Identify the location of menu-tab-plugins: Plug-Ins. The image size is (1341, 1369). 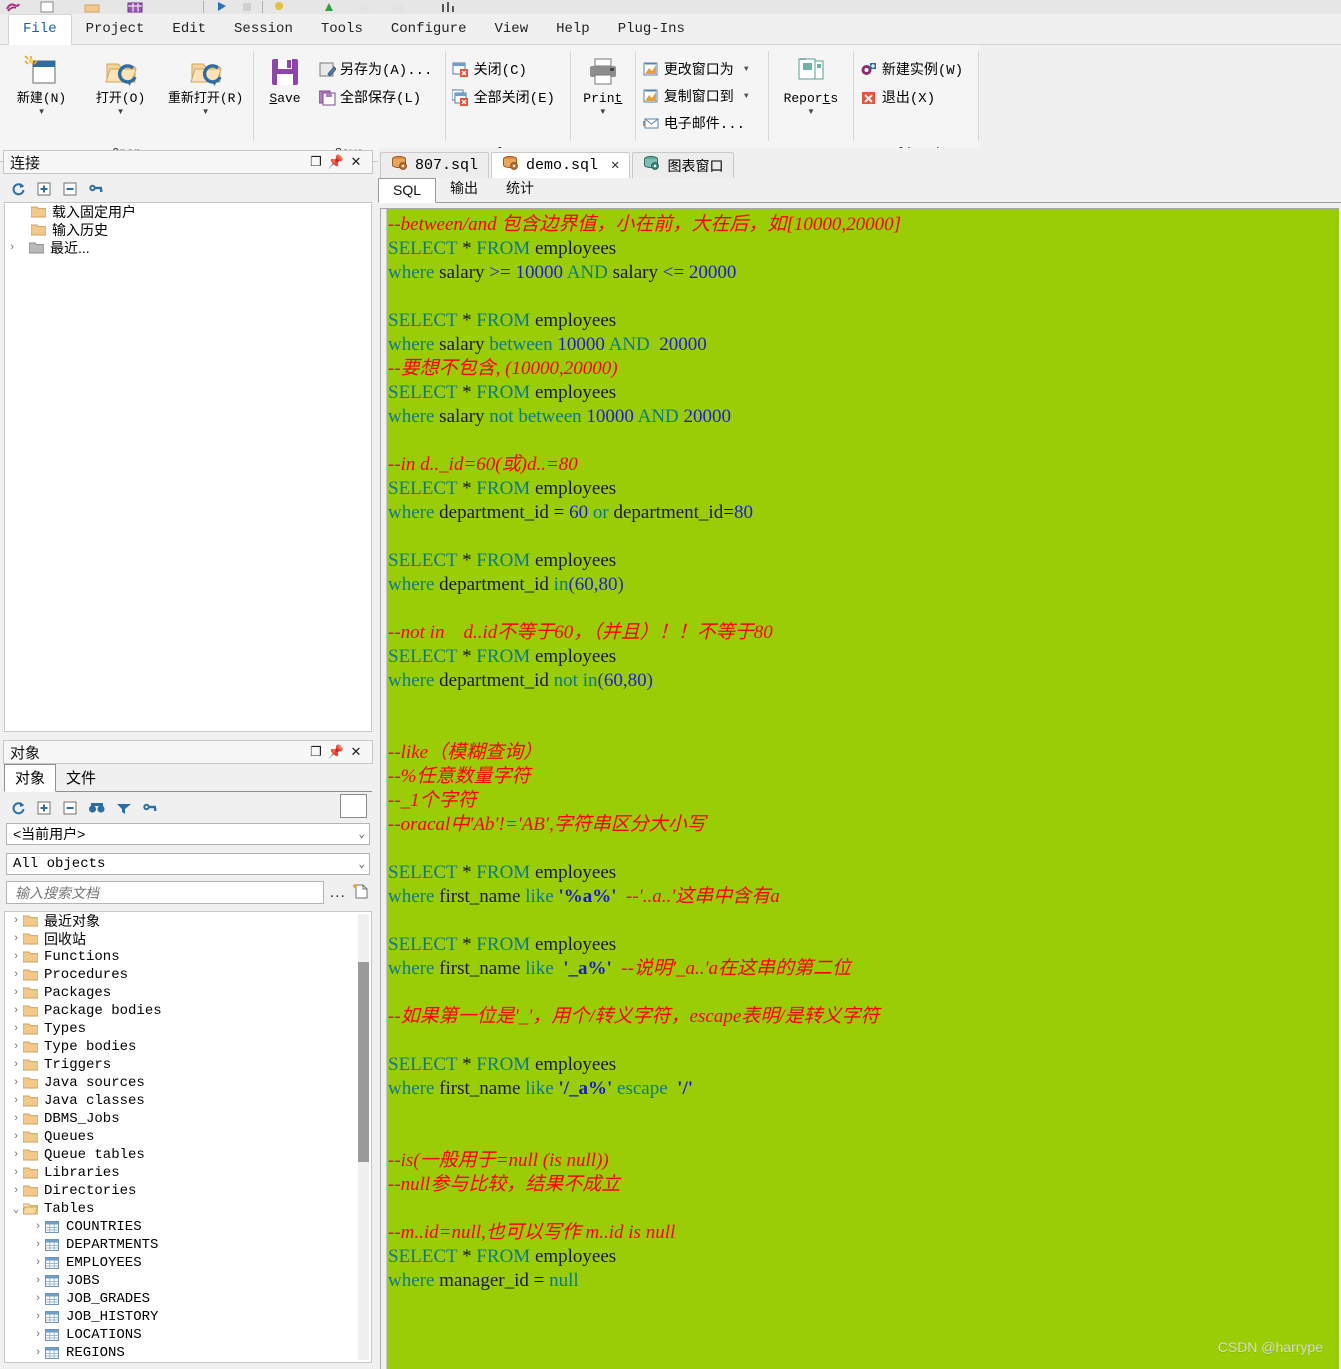
(651, 29).